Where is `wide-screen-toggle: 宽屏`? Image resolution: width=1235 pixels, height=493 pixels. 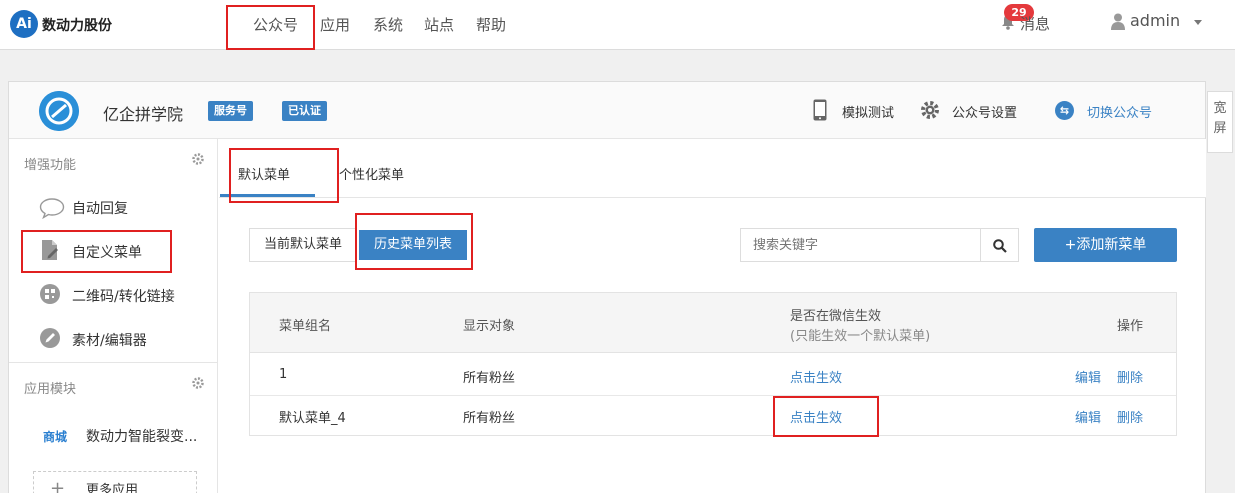 wide-screen-toggle: 宽屏 is located at coordinates (1220, 122).